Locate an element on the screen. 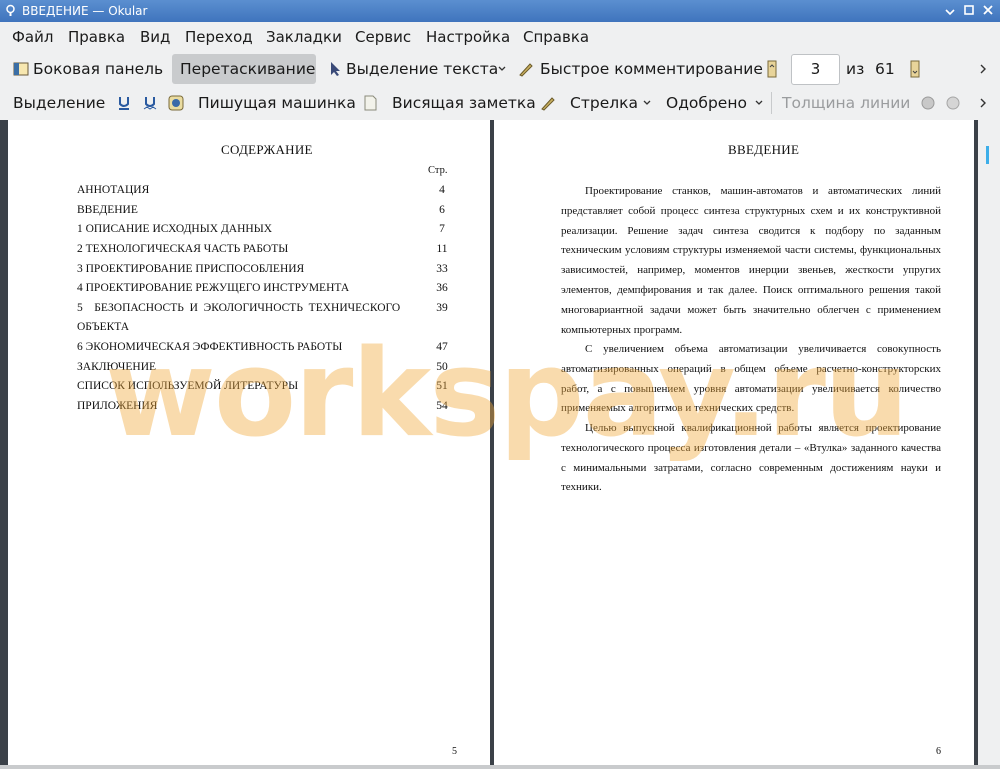 The width and height of the screenshot is (1000, 769). toc-title: 4 ПРОЕКТИРОВАНИЕ РЕЖУЩЕГО ИНСТРУМЕНТА is located at coordinates (213, 288).